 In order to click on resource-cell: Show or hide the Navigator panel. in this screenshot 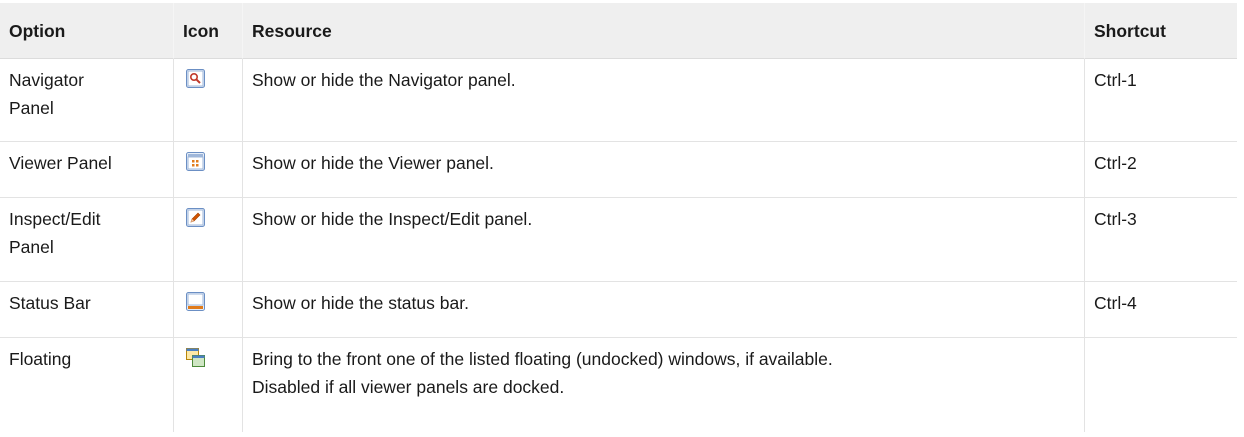, I will do `click(663, 100)`.